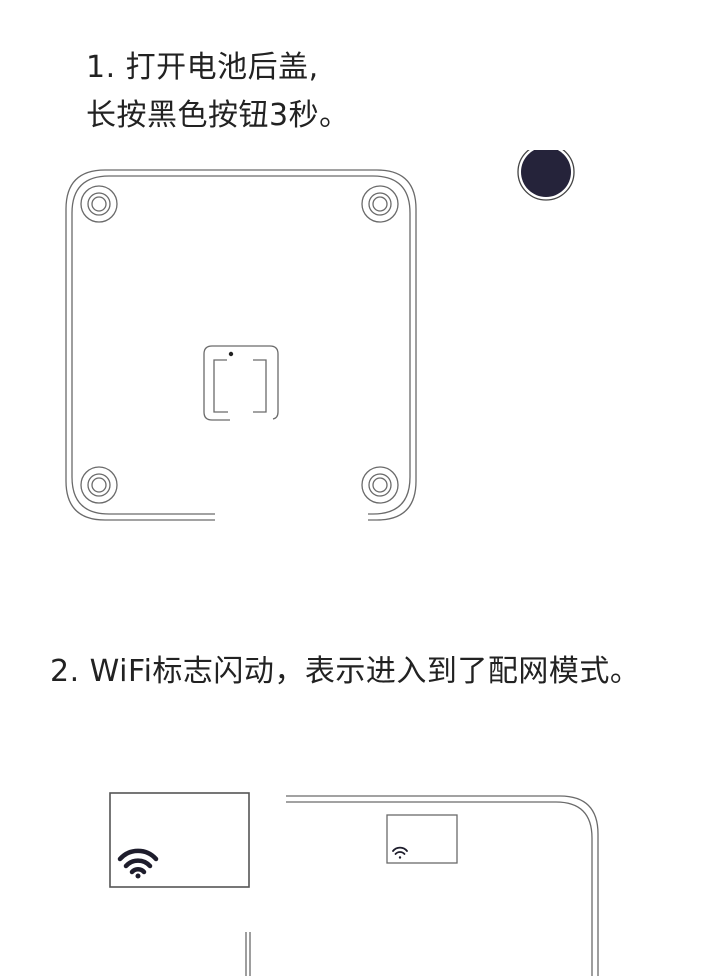 This screenshot has height=976, width=720. I want to click on device-front-inner-outline, so click(439, 888).